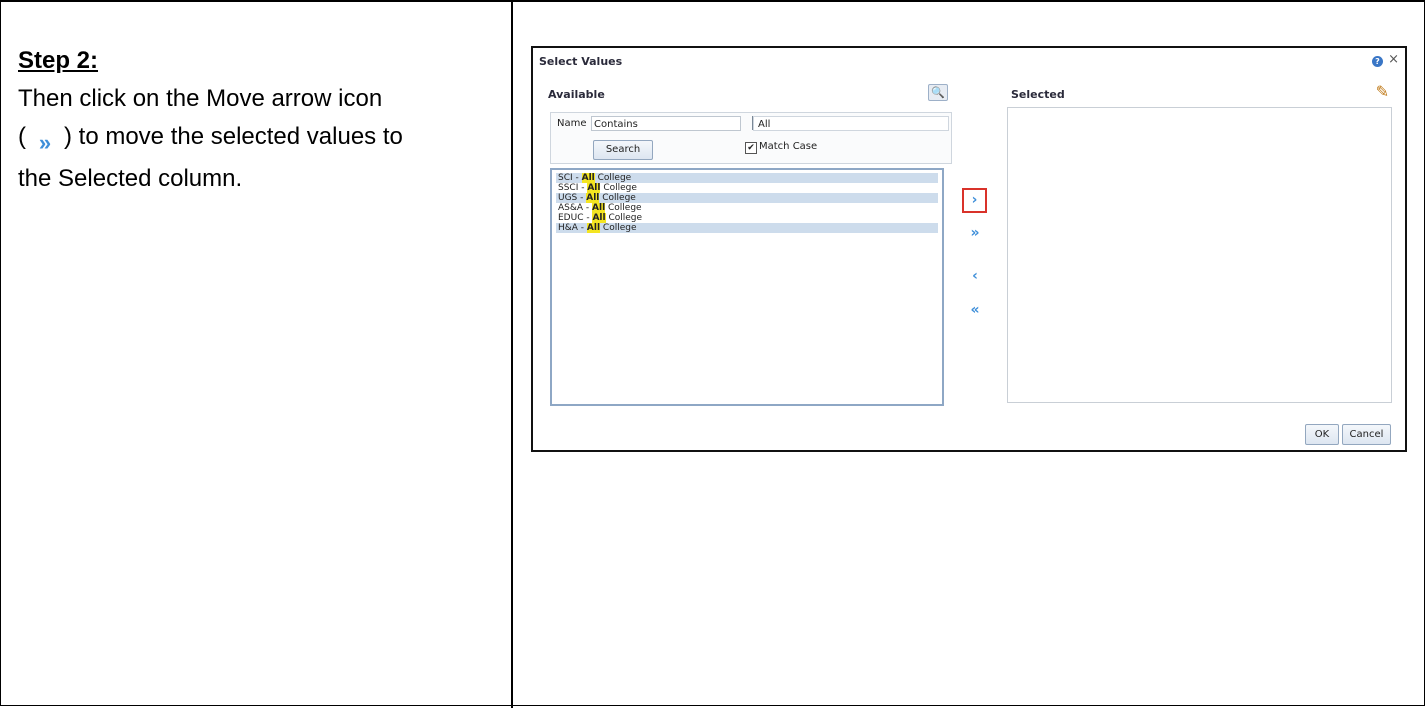 The image size is (1427, 708). Describe the element at coordinates (200, 98) in the screenshot. I see `instruction-line-1: Then click on the Move arrow icon` at that location.